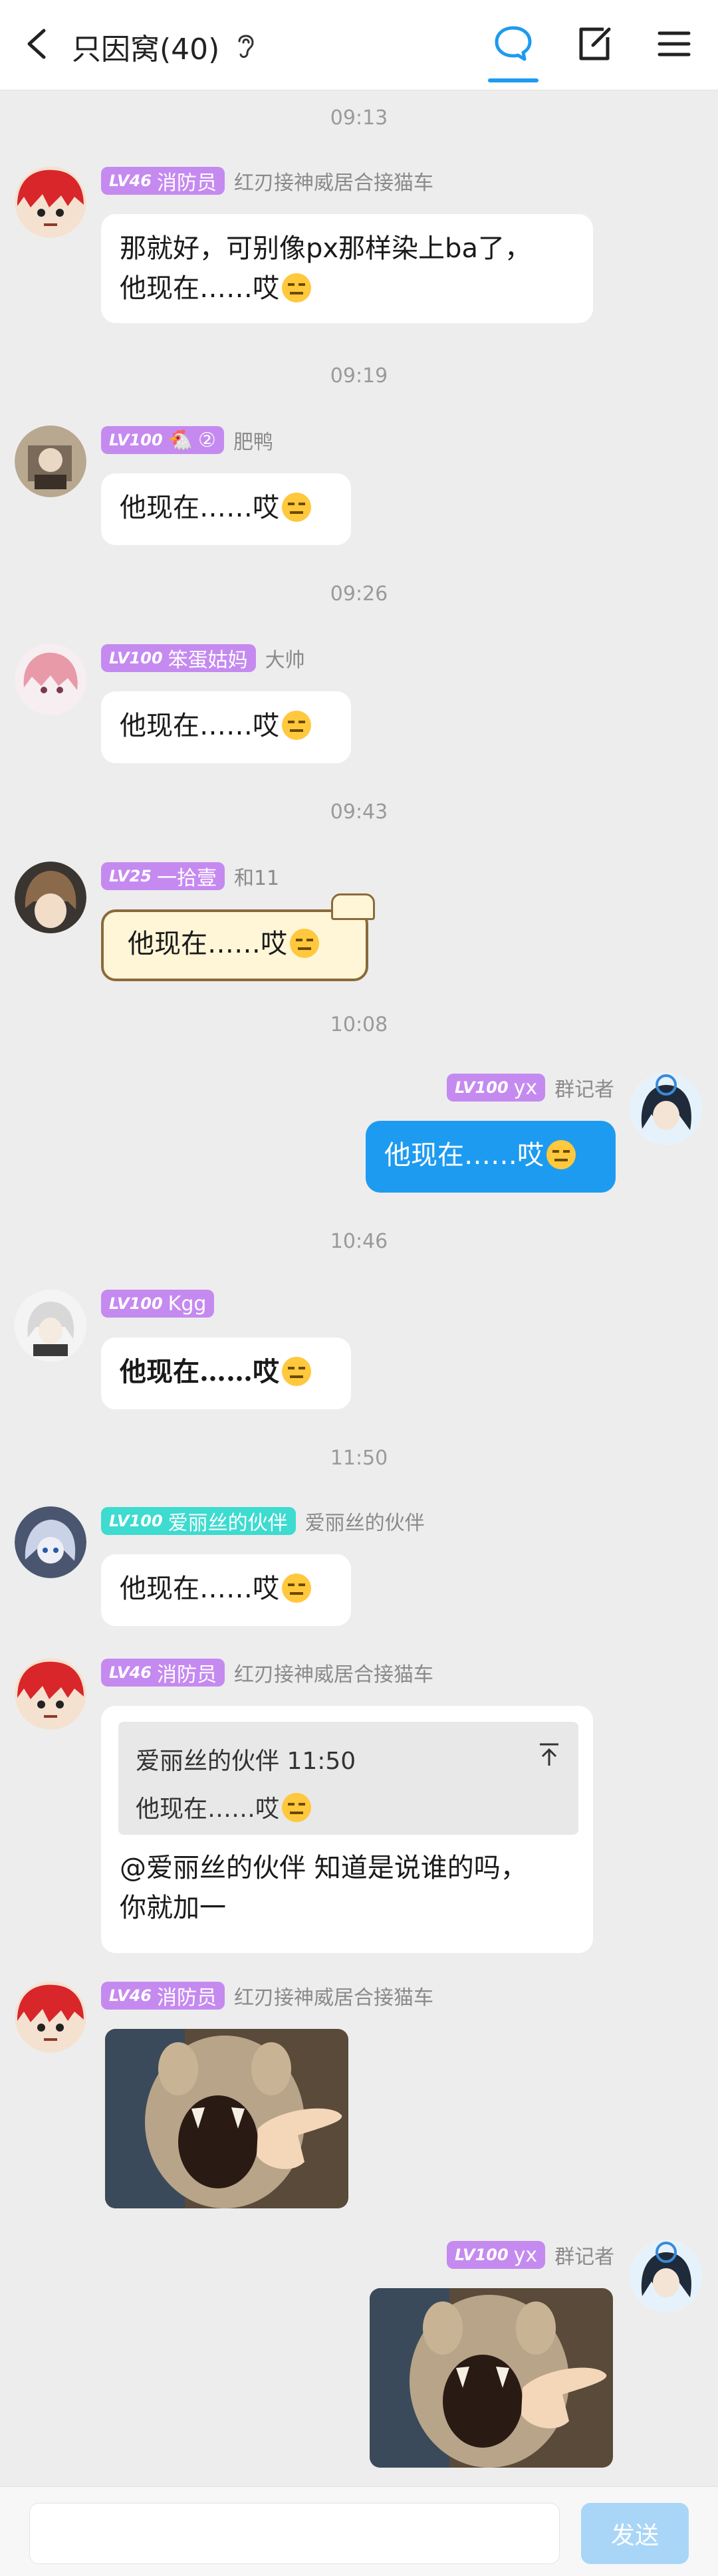 The image size is (718, 2576). What do you see at coordinates (348, 1778) in the screenshot?
I see `quoted-message: 爱丽丝的伙伴 11:50 他现在……哎` at bounding box center [348, 1778].